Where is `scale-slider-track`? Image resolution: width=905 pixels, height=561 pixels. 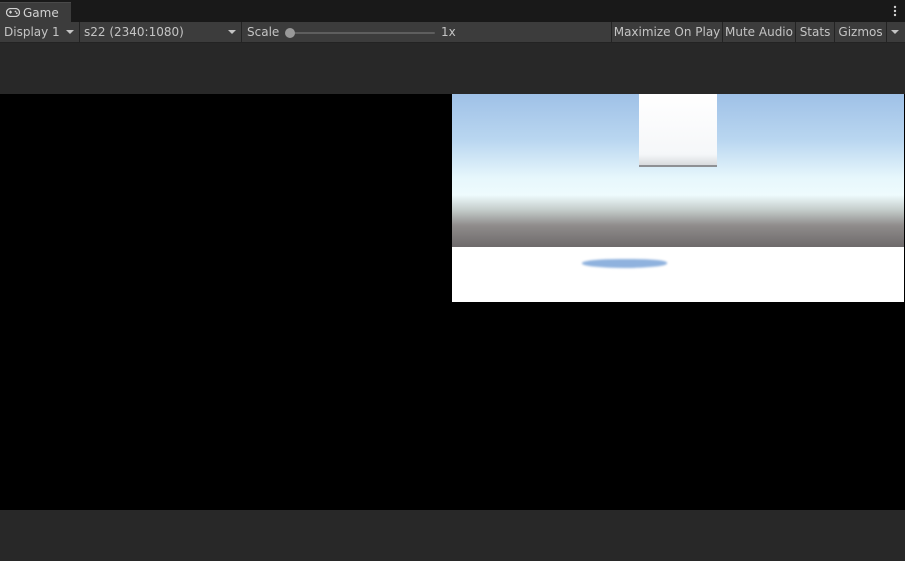 scale-slider-track is located at coordinates (362, 33).